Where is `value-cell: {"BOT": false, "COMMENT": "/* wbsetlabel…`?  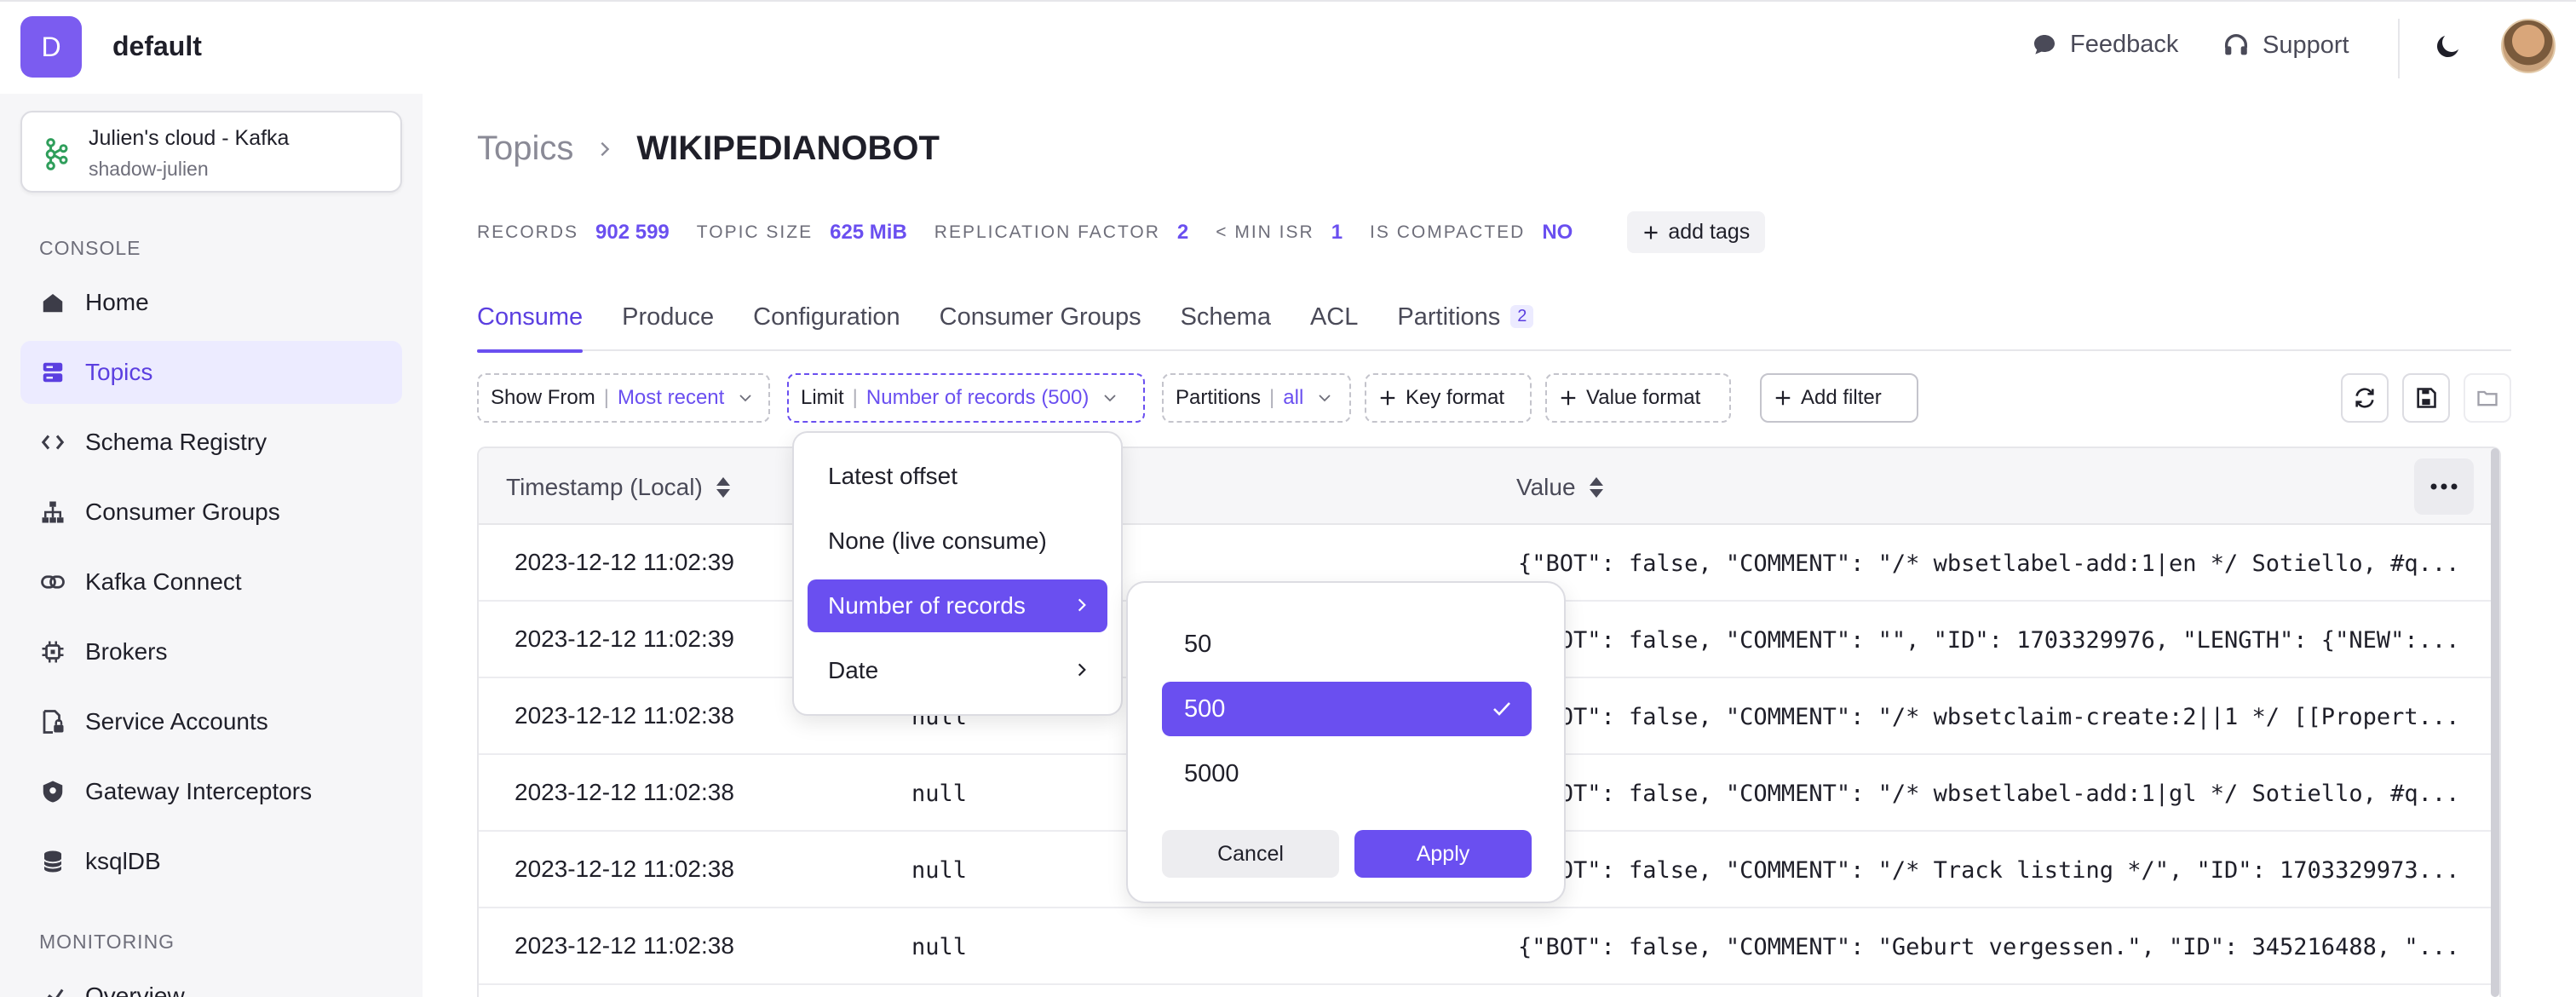
value-cell: {"BOT": false, "COMMENT": "/* wbsetlabel… is located at coordinates (1989, 563).